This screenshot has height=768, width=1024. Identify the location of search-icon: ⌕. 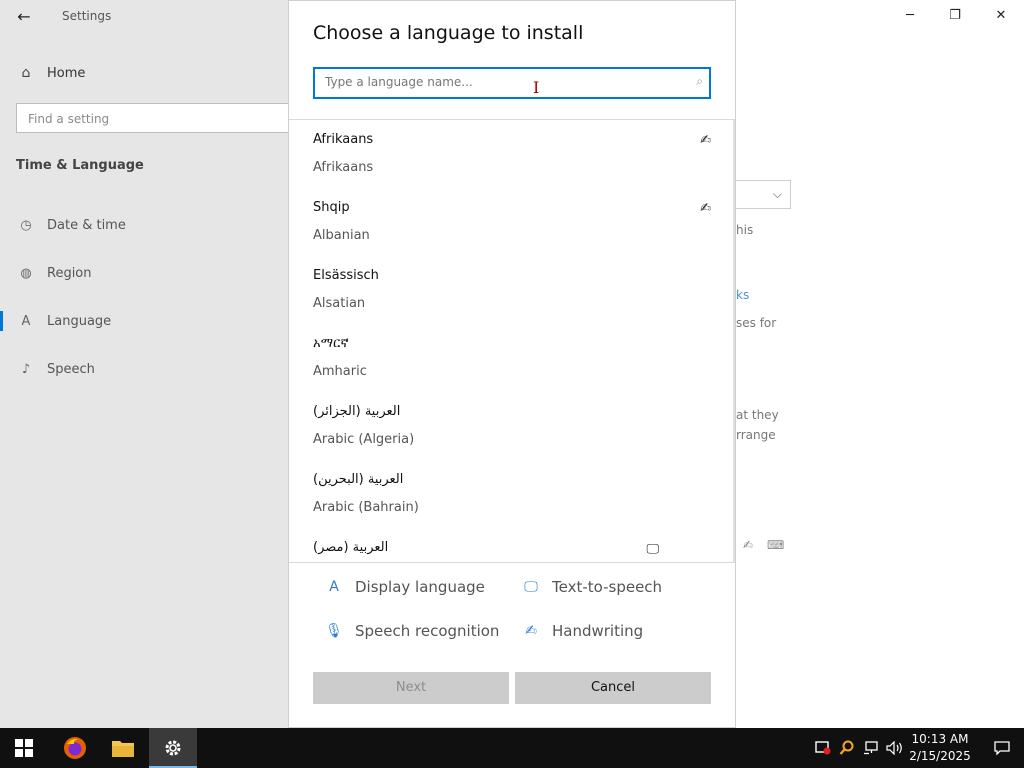
(699, 81).